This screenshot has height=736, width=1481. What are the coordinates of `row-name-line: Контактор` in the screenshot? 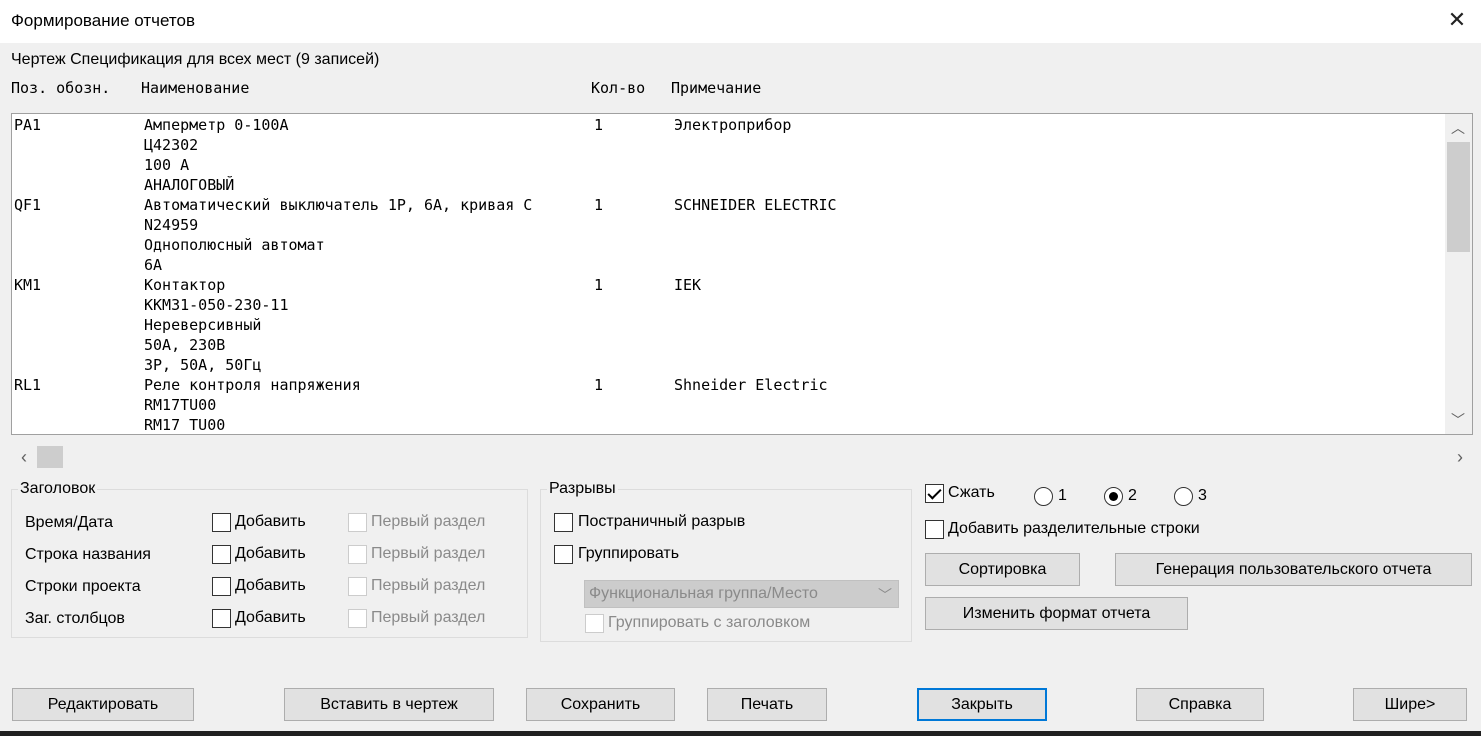 It's located at (184, 285).